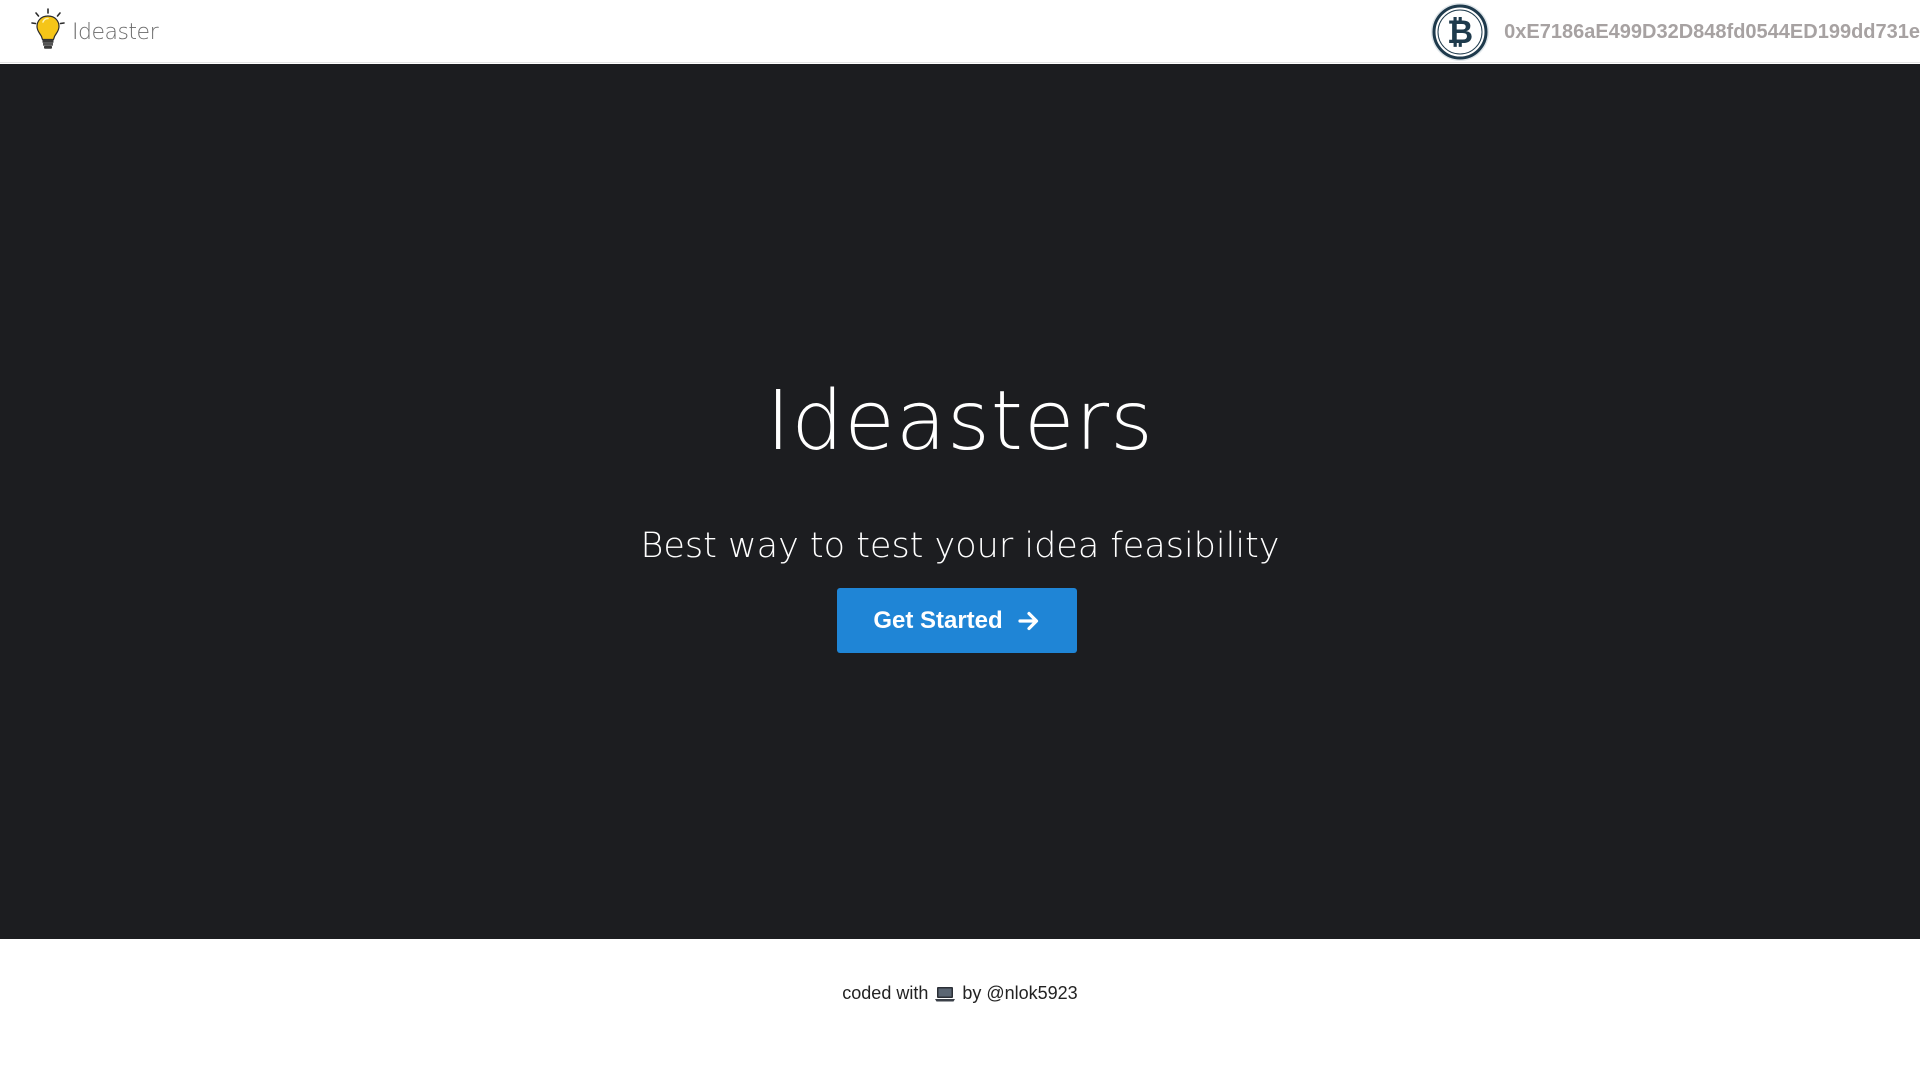  I want to click on get-started-label: Get Started, so click(938, 620).